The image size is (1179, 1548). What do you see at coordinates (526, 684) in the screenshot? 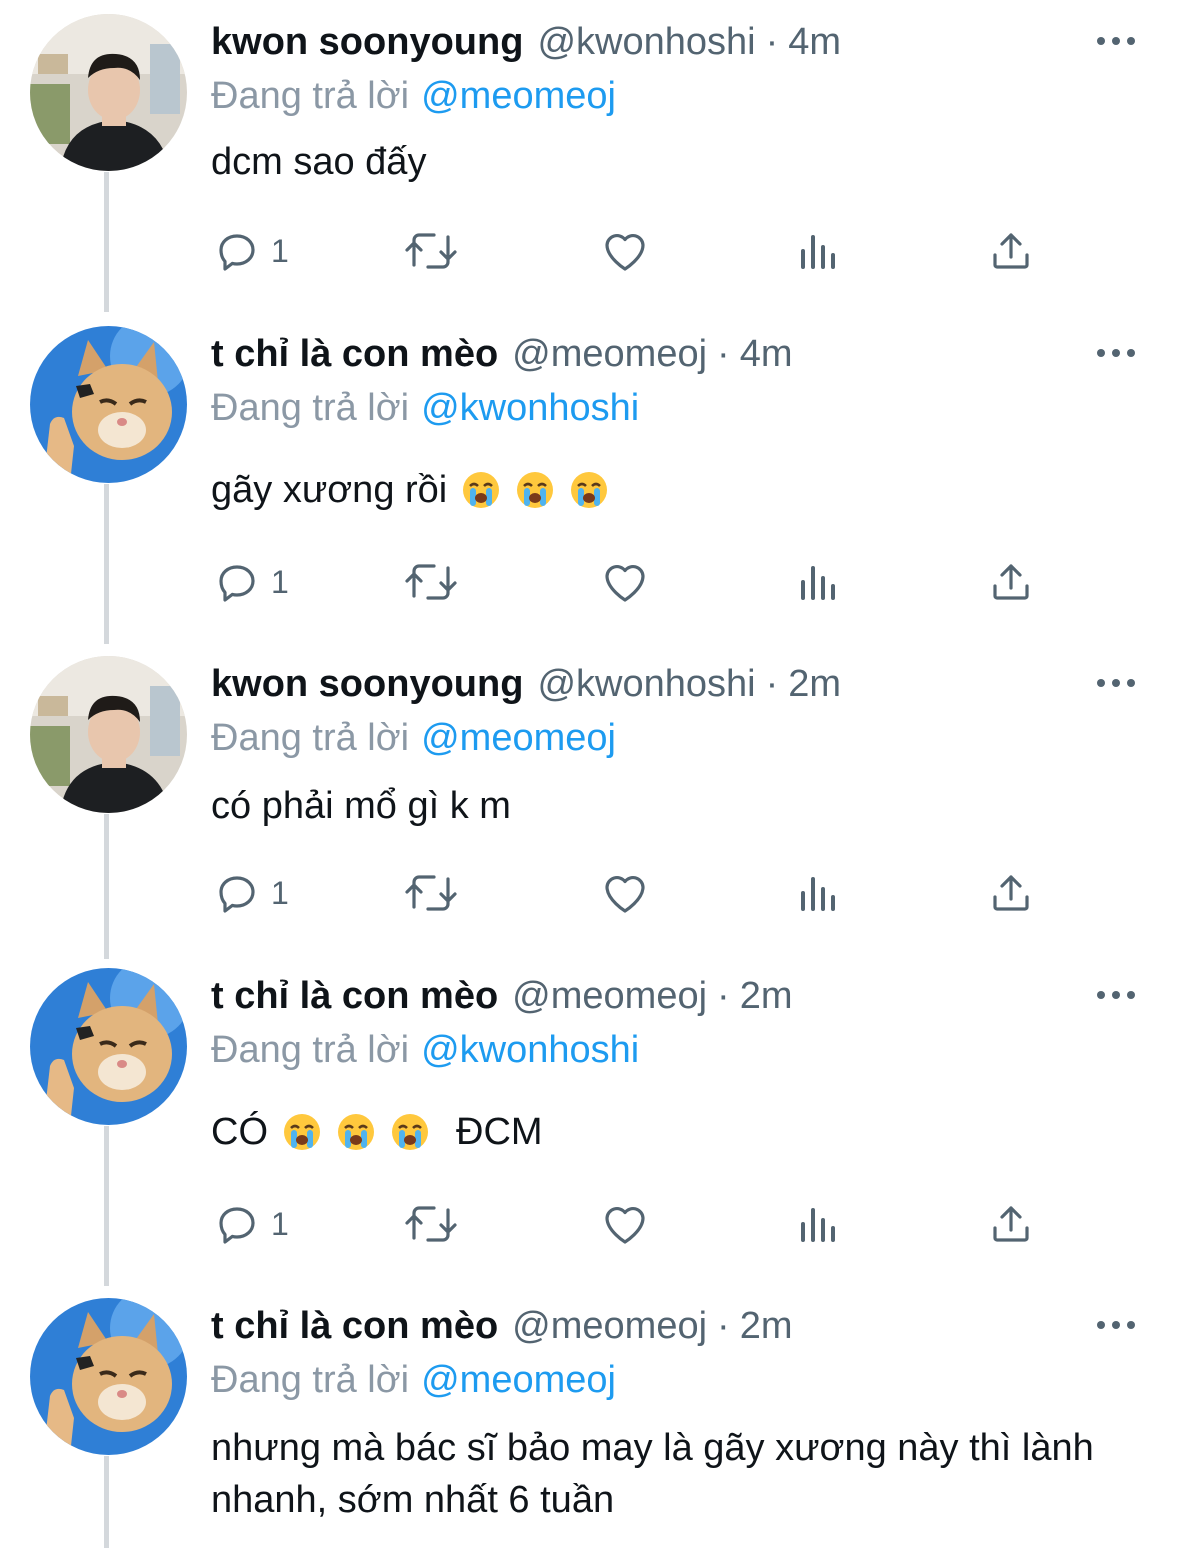
I see `tweet-header: kwon soonyoung @kwonhoshi · 2m` at bounding box center [526, 684].